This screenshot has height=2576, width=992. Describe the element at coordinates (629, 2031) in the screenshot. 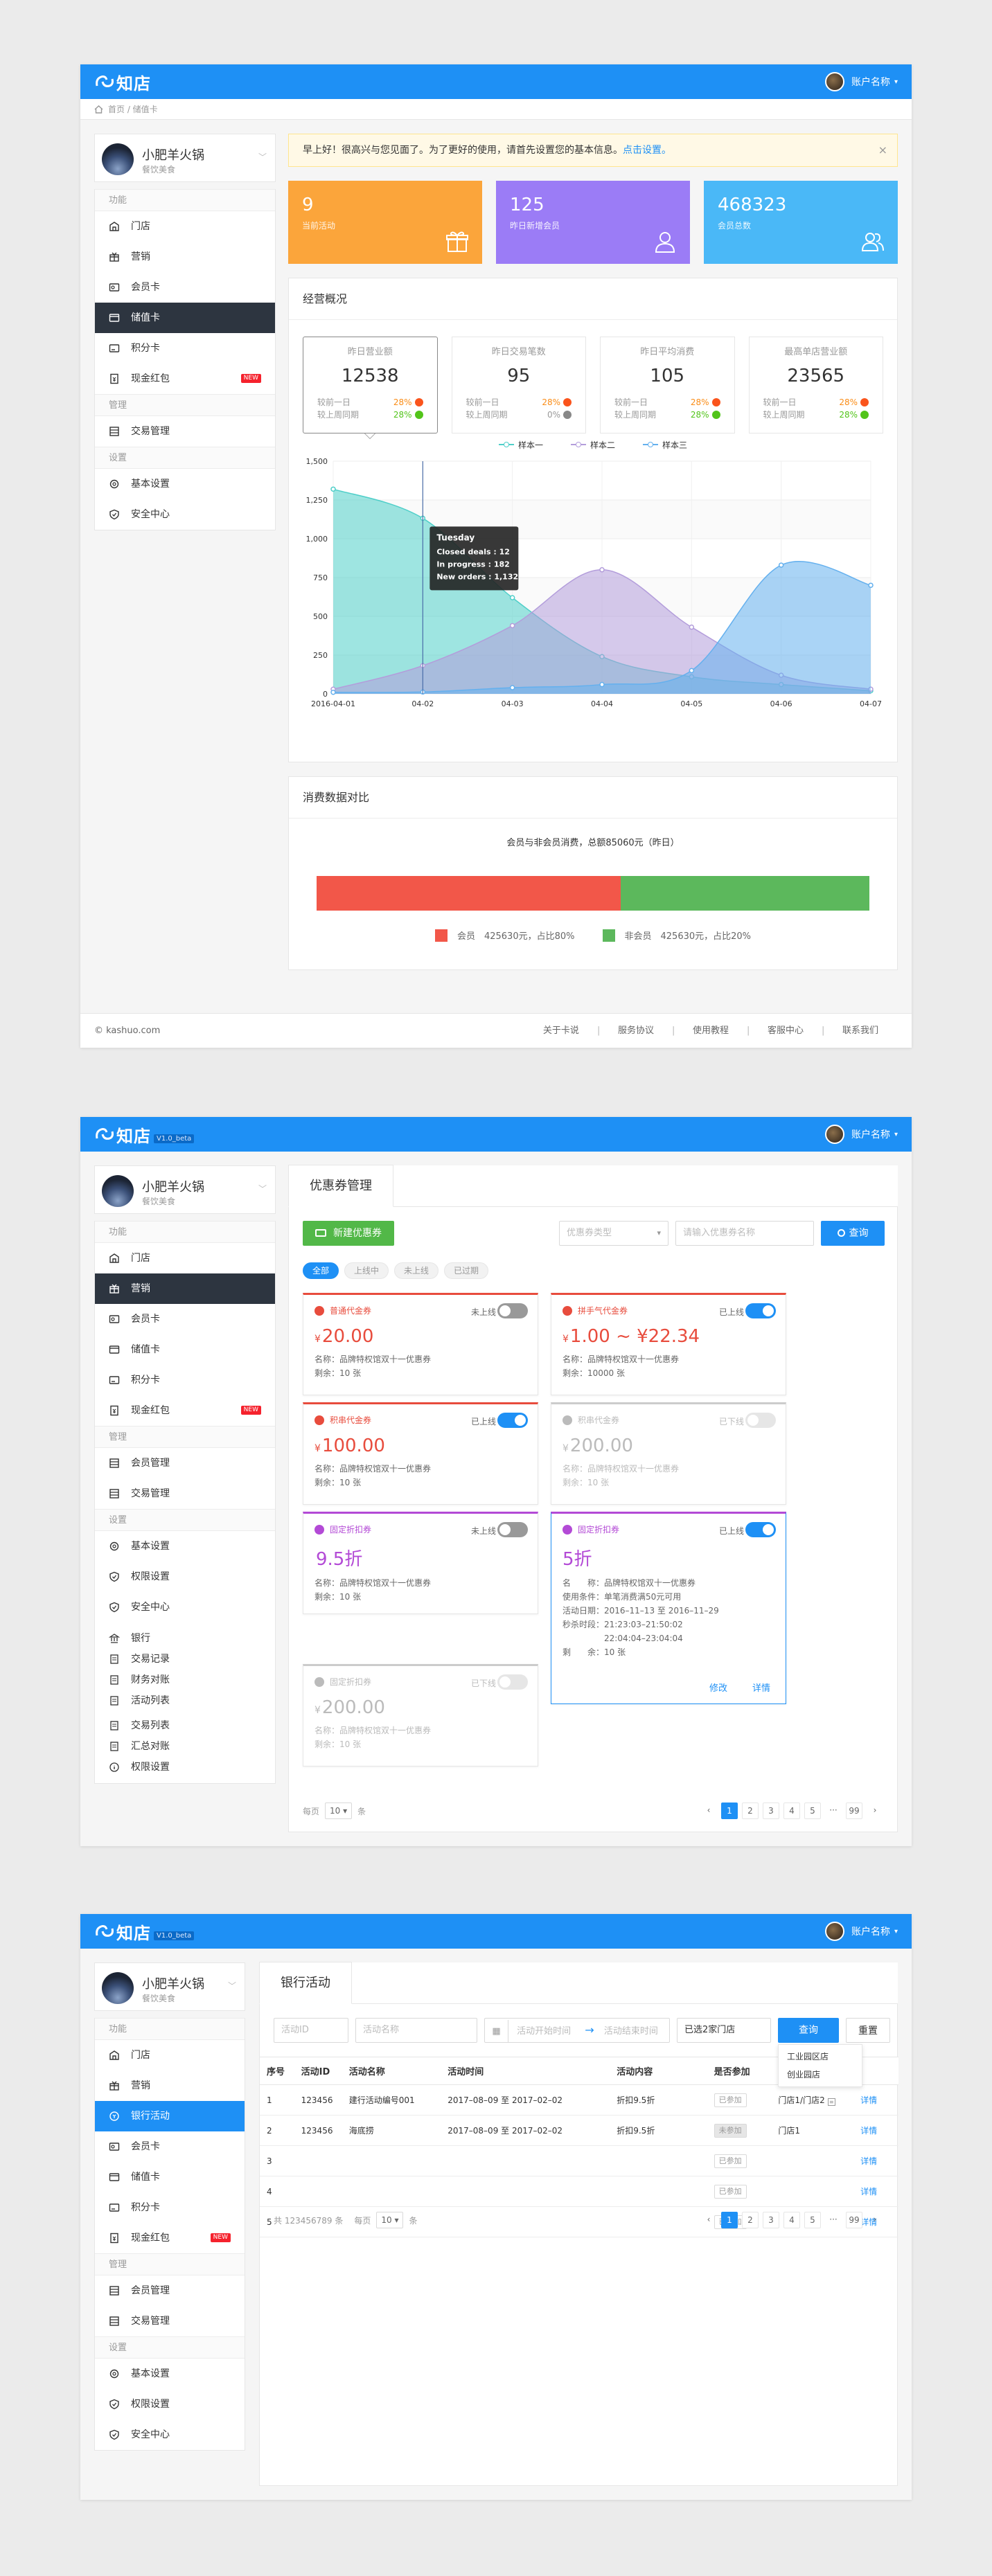

I see `end-time-placeholder: 活动结束时间` at that location.